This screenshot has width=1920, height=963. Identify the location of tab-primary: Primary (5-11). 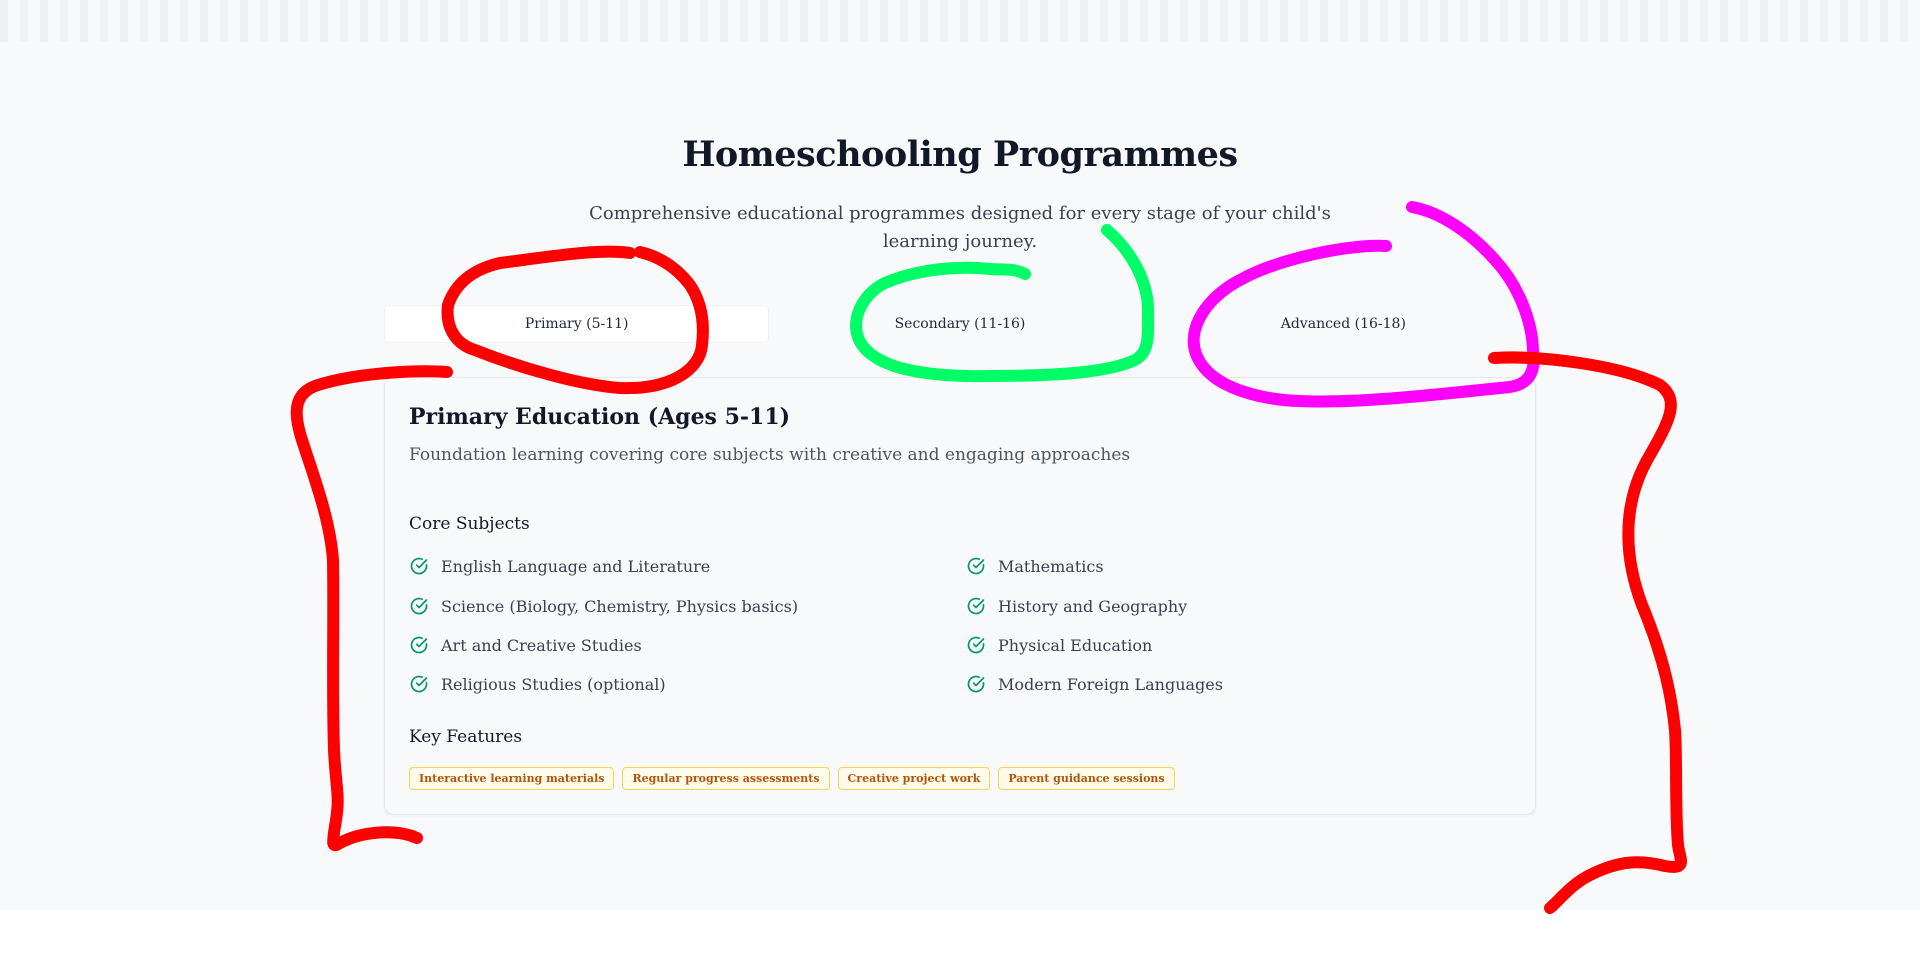
(577, 324).